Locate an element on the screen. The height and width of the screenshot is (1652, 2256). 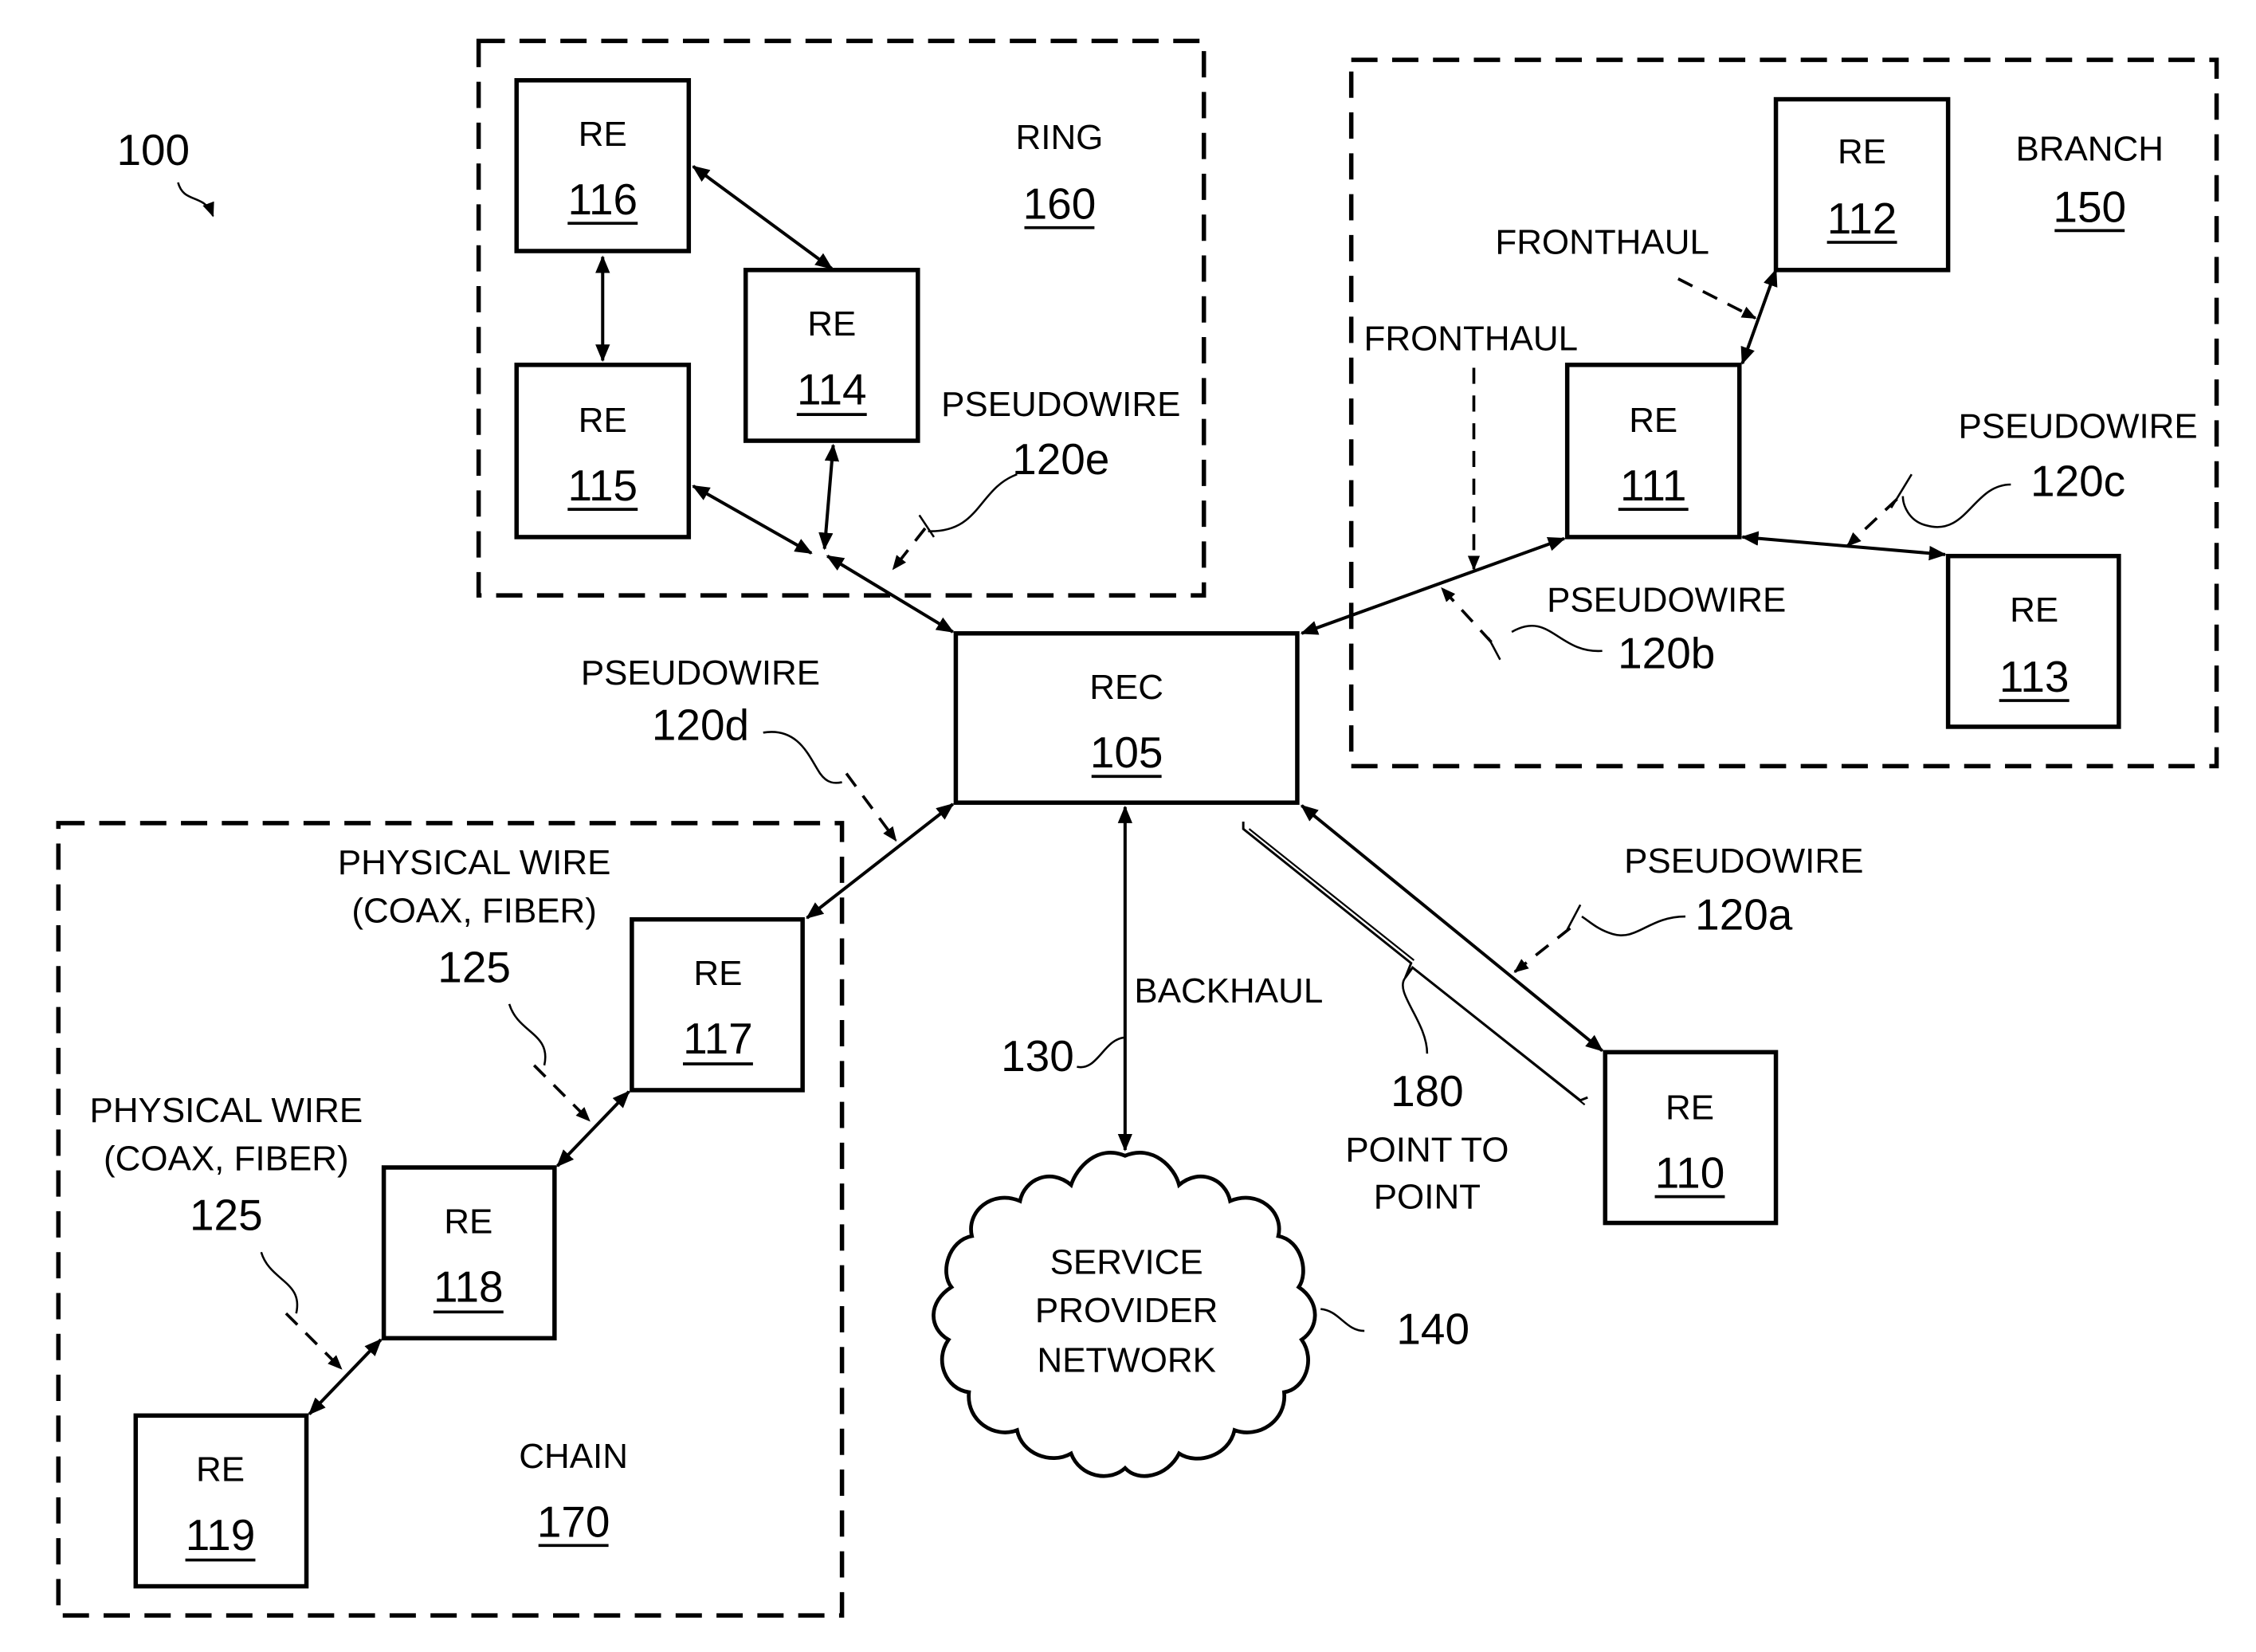
node-re-110: RE 110 is located at coordinates (1691, 1138).